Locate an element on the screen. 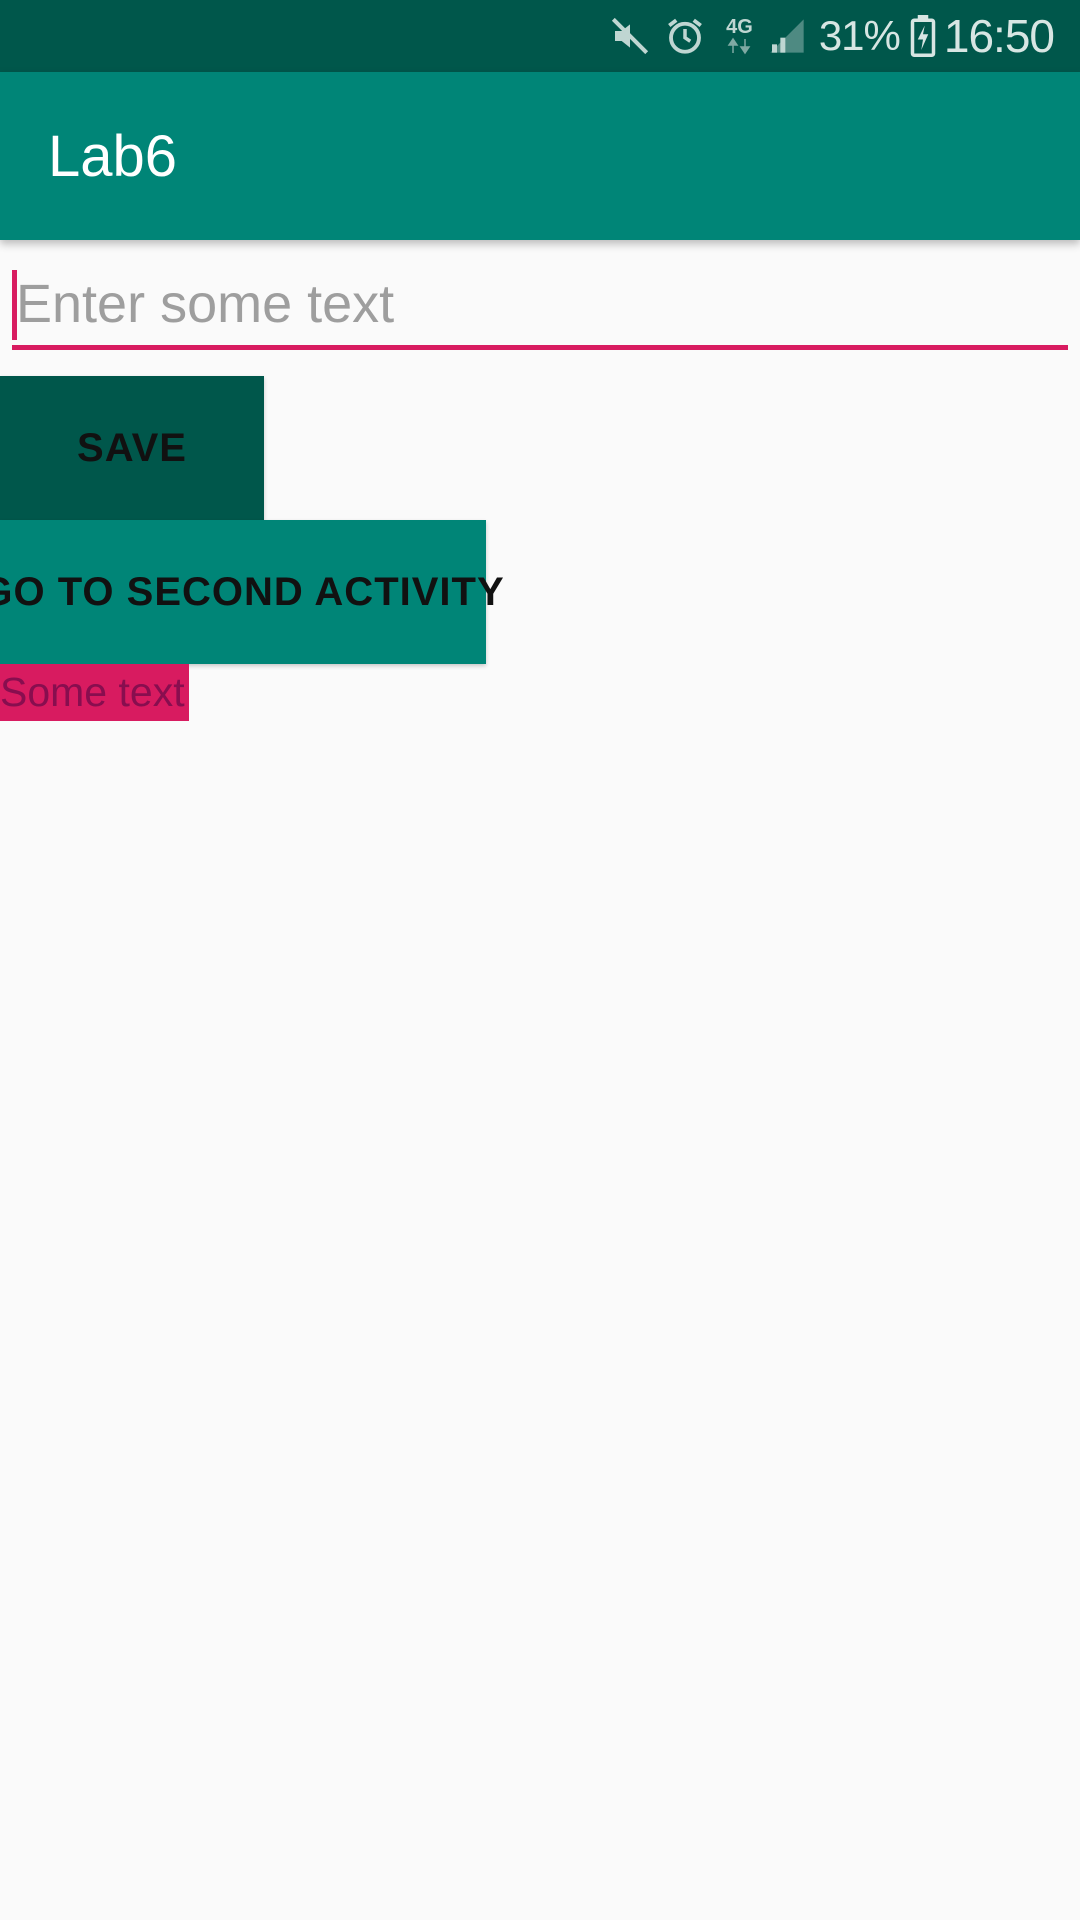 The image size is (1080, 1920). app-title: Lab6 is located at coordinates (113, 156).